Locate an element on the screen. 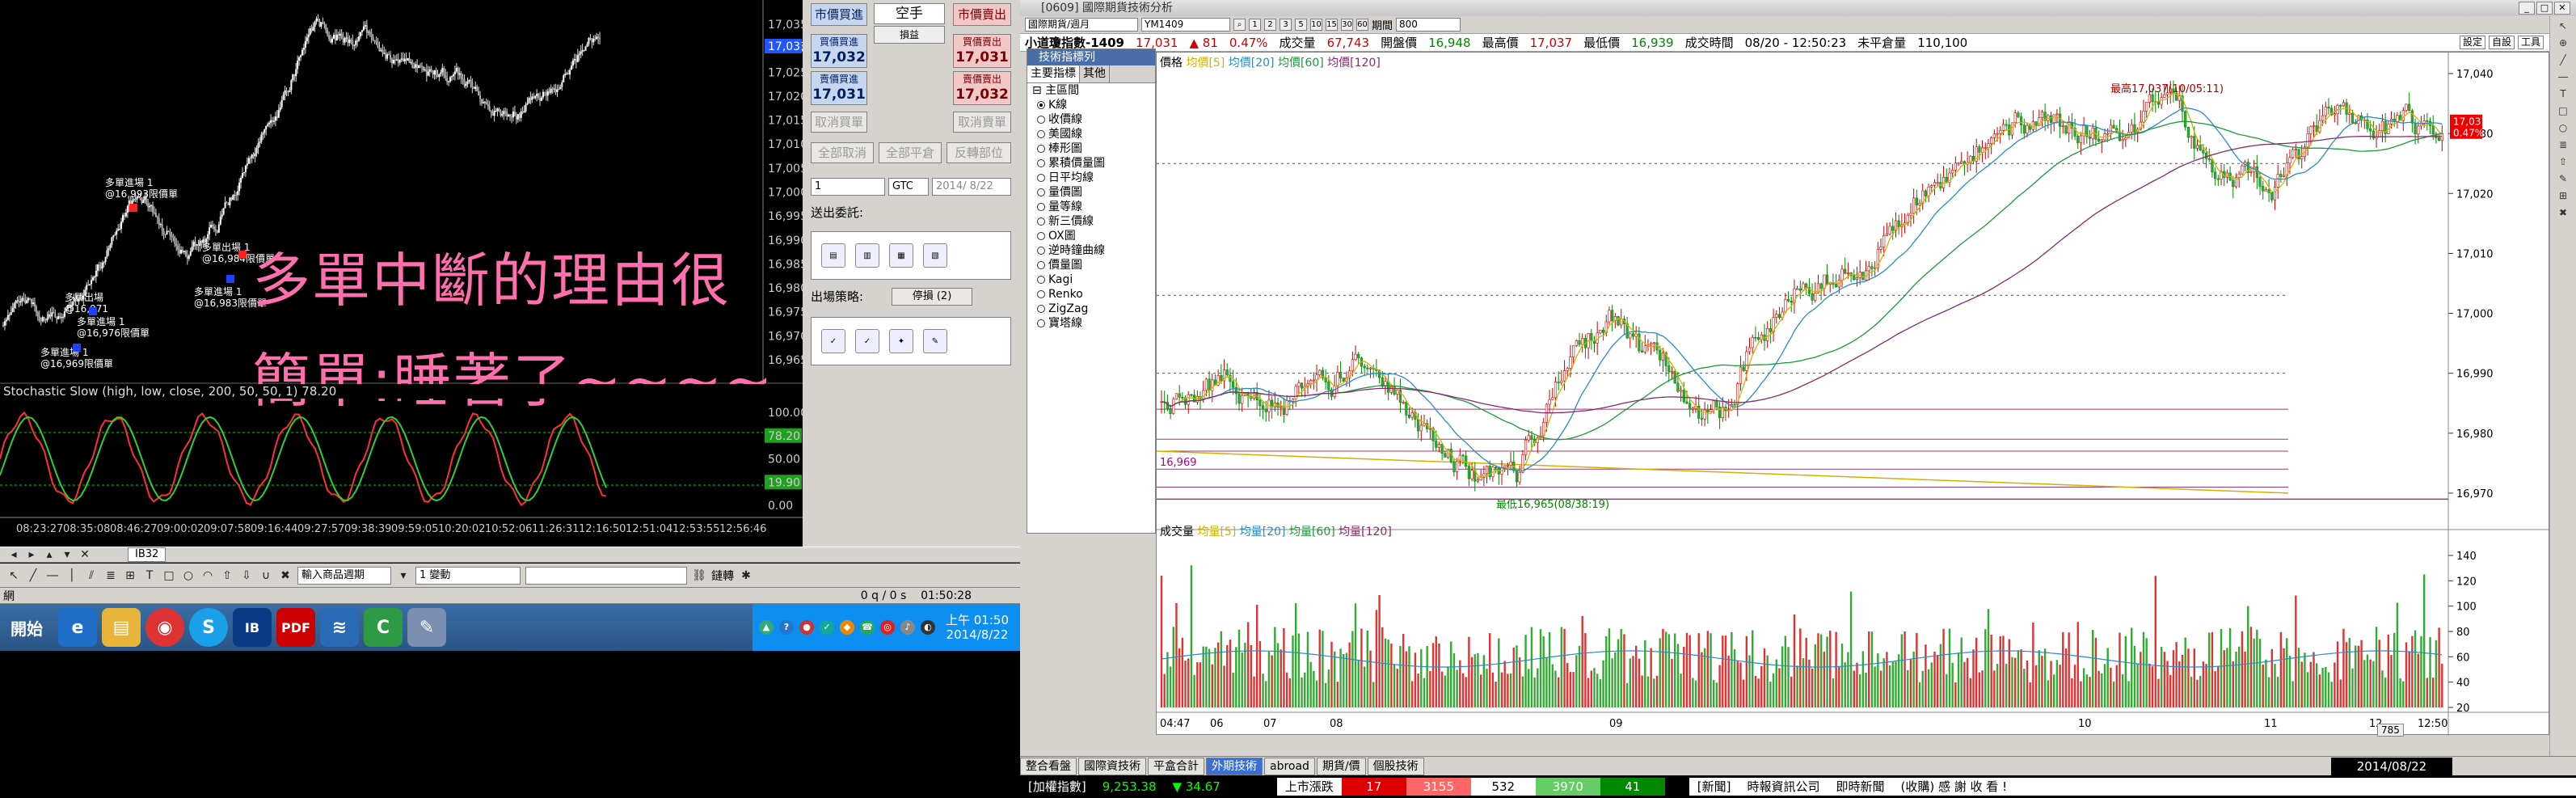  ie-icon: e is located at coordinates (77, 627).